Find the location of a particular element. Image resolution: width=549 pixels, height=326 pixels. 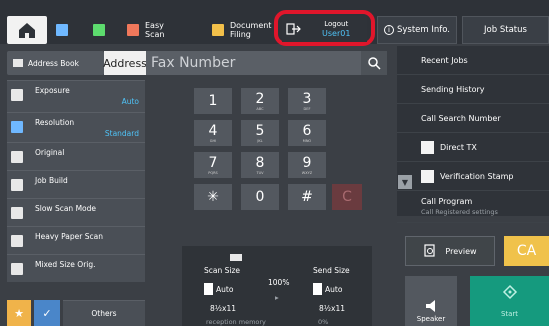

menu-direct-tx: Direct TX is located at coordinates (473, 147).